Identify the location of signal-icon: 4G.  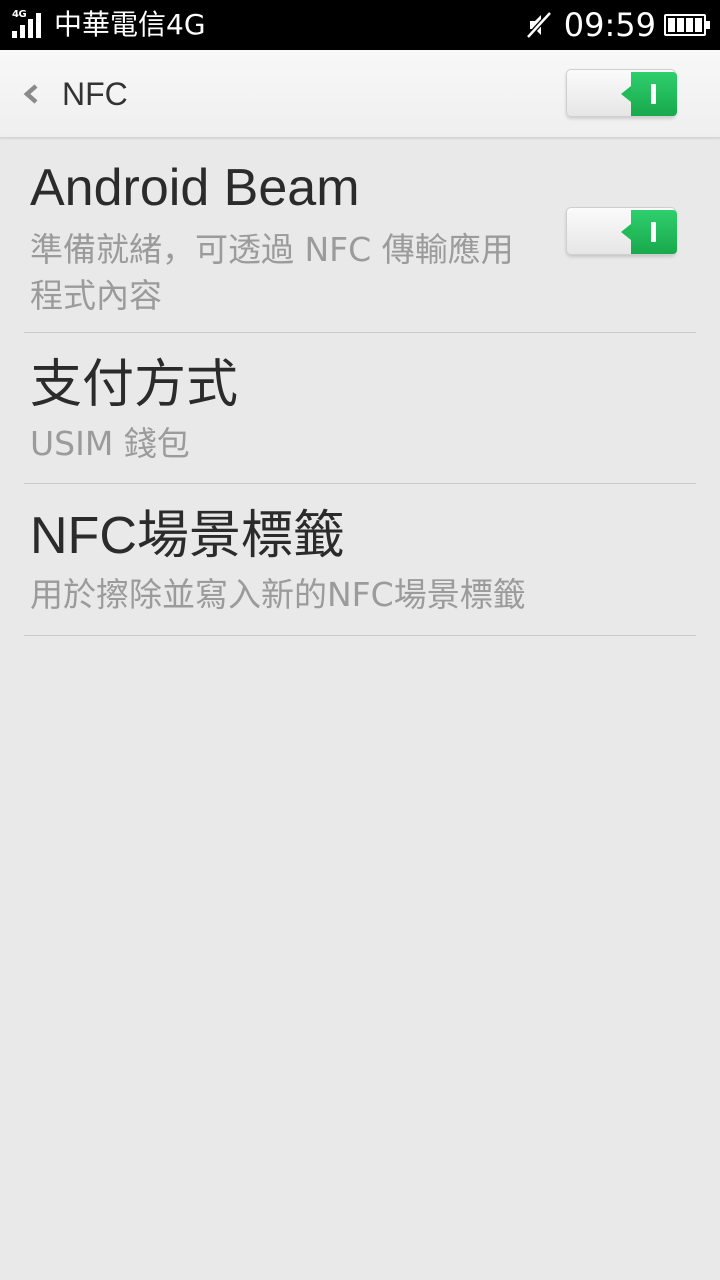
(29, 25).